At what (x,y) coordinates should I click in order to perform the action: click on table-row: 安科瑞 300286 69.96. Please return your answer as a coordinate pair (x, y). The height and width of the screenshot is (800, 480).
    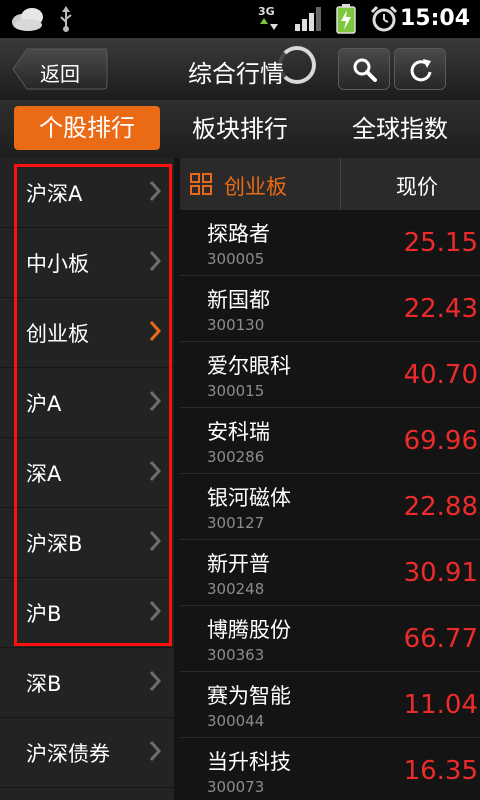
    Looking at the image, I should click on (330, 441).